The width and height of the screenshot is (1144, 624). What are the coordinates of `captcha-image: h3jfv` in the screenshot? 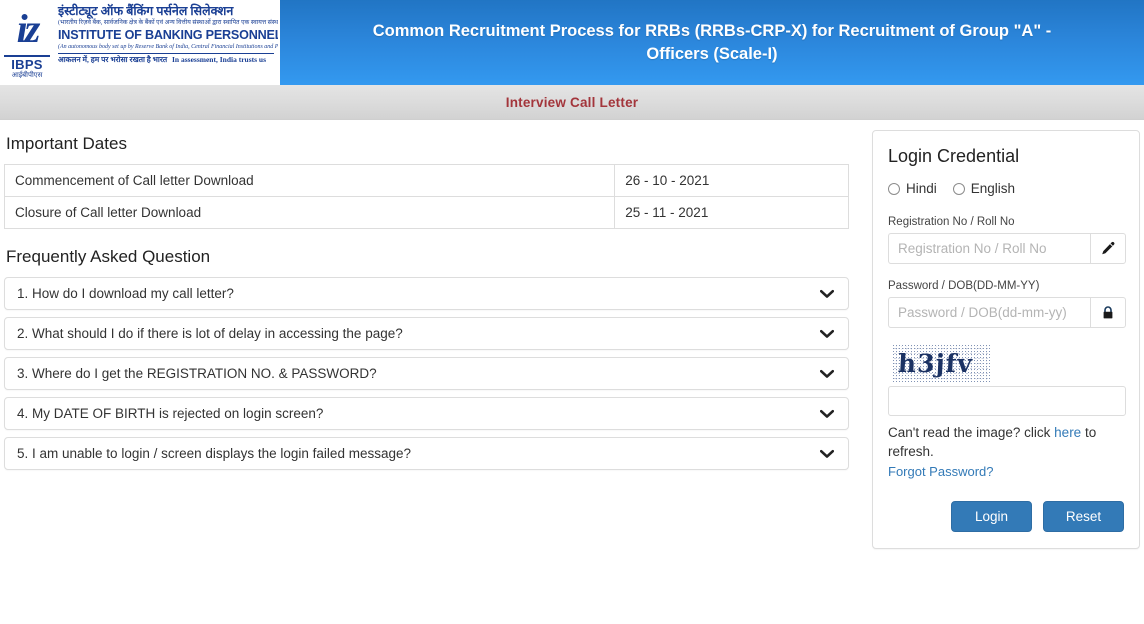 It's located at (941, 363).